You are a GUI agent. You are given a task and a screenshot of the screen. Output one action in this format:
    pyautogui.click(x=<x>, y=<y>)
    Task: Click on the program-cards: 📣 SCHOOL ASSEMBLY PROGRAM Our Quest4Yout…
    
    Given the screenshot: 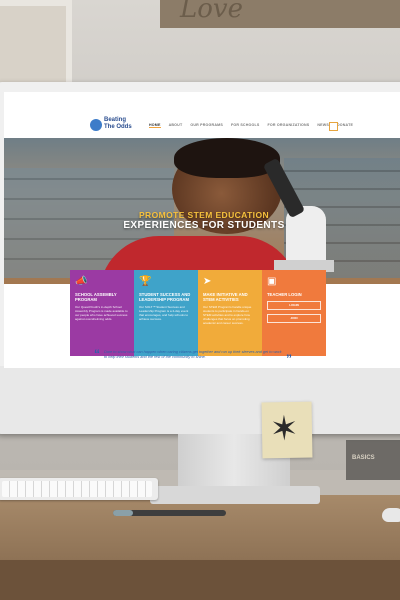 What is the action you would take?
    pyautogui.click(x=198, y=313)
    